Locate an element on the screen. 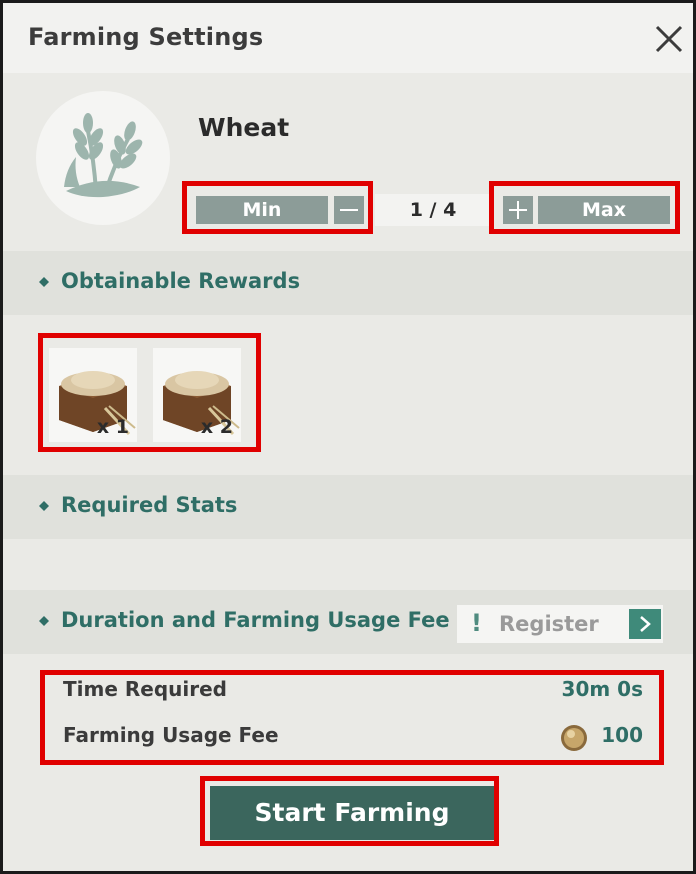 The width and height of the screenshot is (696, 874). panel-title: Farming Settings is located at coordinates (146, 37).